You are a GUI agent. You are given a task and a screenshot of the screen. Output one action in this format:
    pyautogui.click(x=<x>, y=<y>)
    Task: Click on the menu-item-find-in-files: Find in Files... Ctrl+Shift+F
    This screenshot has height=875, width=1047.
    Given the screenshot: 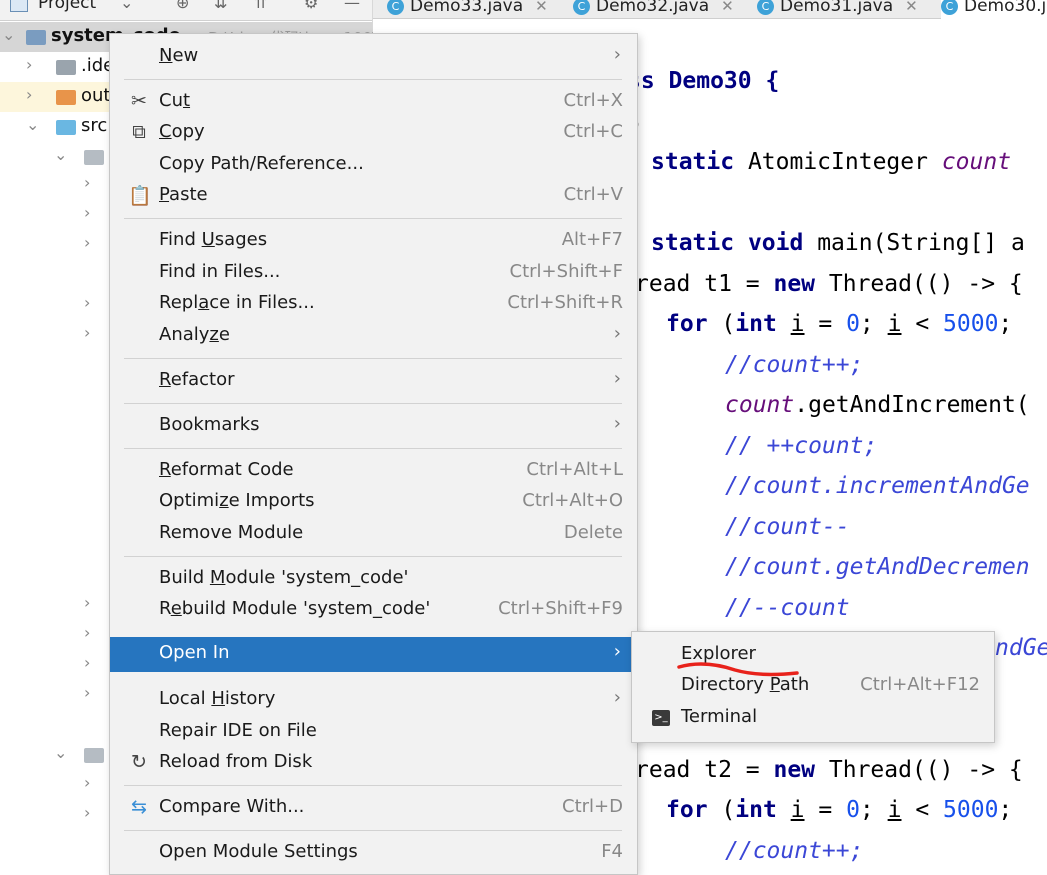 What is the action you would take?
    pyautogui.click(x=373, y=274)
    